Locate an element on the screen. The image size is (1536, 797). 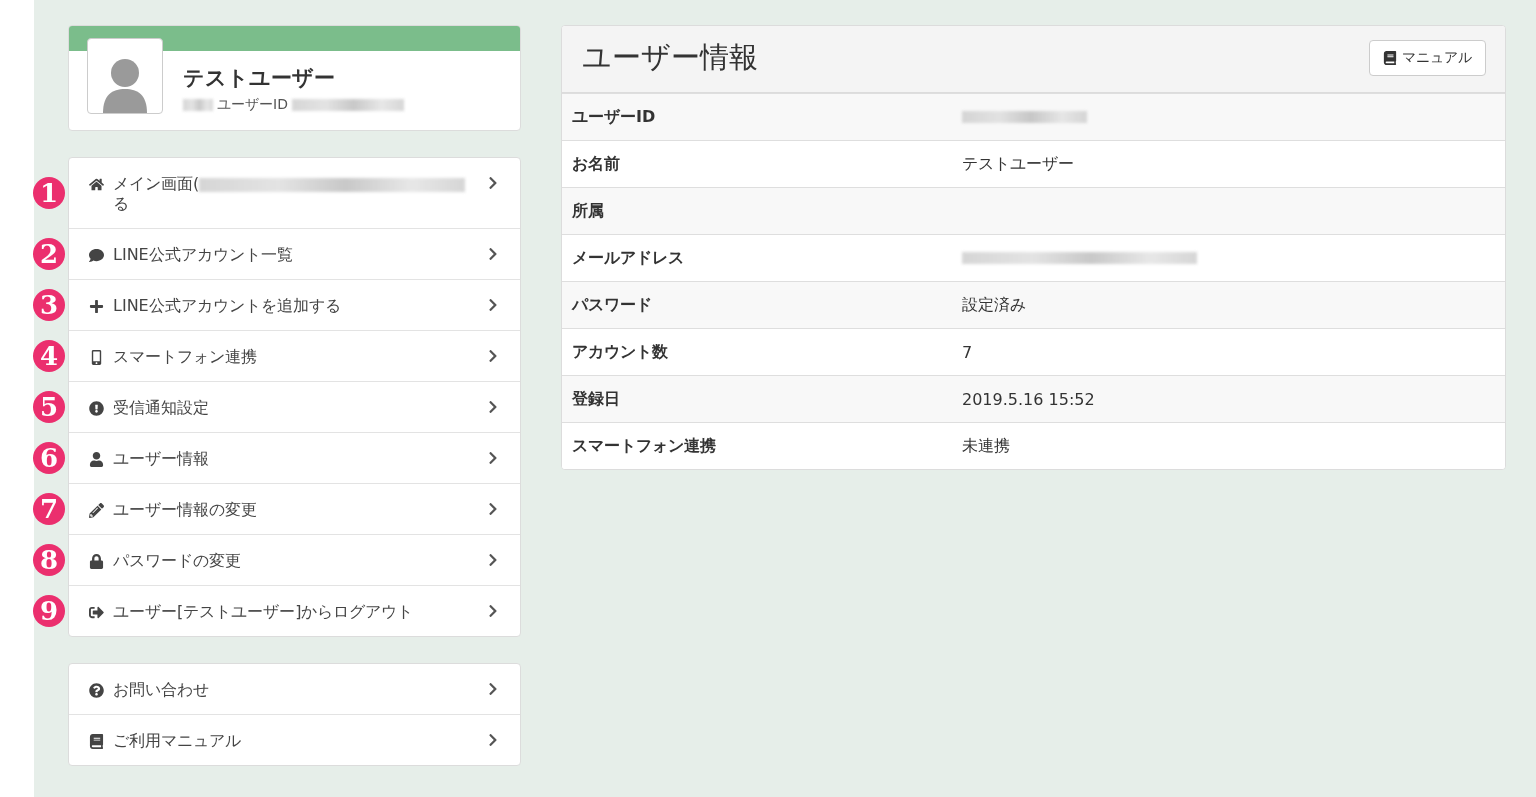
field-label: お名前 is located at coordinates (596, 164).